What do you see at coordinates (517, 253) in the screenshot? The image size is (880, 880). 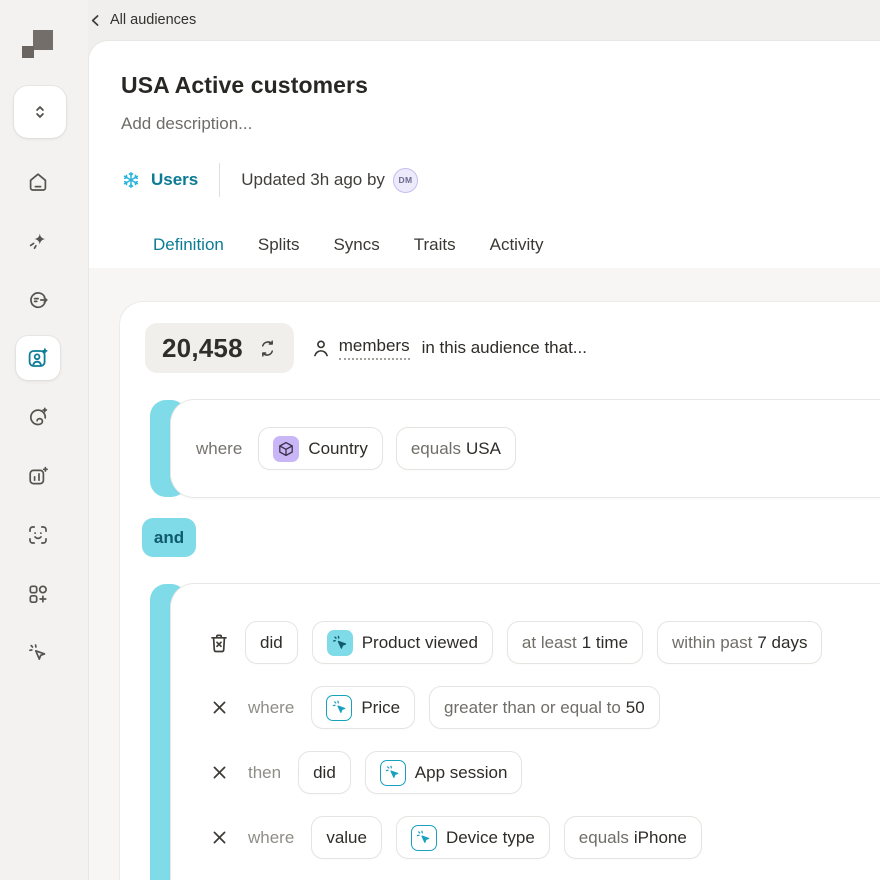 I see `tab-activity: Activity` at bounding box center [517, 253].